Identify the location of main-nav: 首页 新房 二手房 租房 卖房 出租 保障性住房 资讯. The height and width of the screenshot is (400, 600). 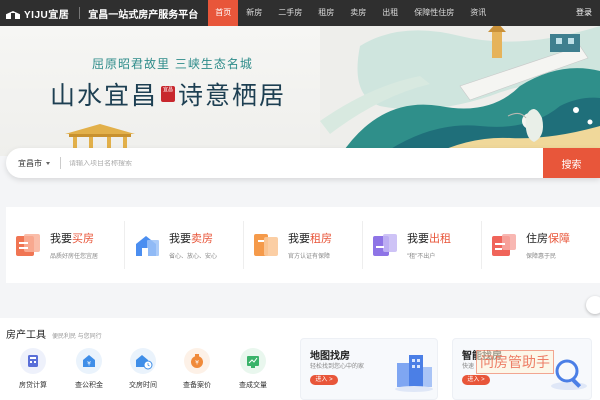
(351, 13).